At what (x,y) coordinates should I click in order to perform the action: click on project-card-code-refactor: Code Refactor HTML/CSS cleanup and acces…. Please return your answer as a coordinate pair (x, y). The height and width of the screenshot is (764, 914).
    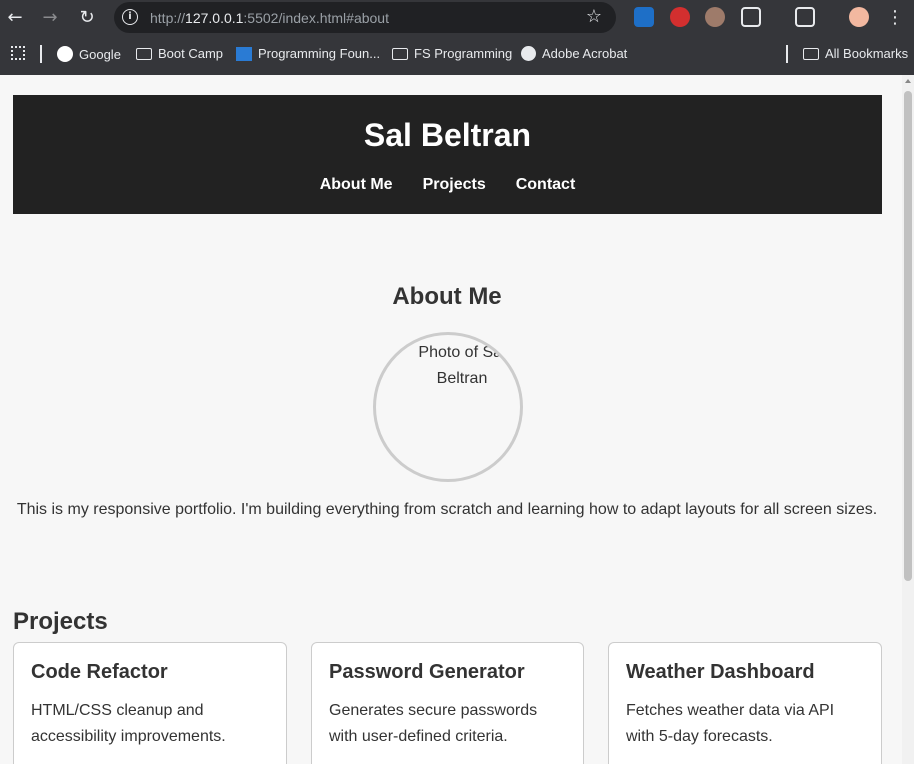
    Looking at the image, I should click on (150, 703).